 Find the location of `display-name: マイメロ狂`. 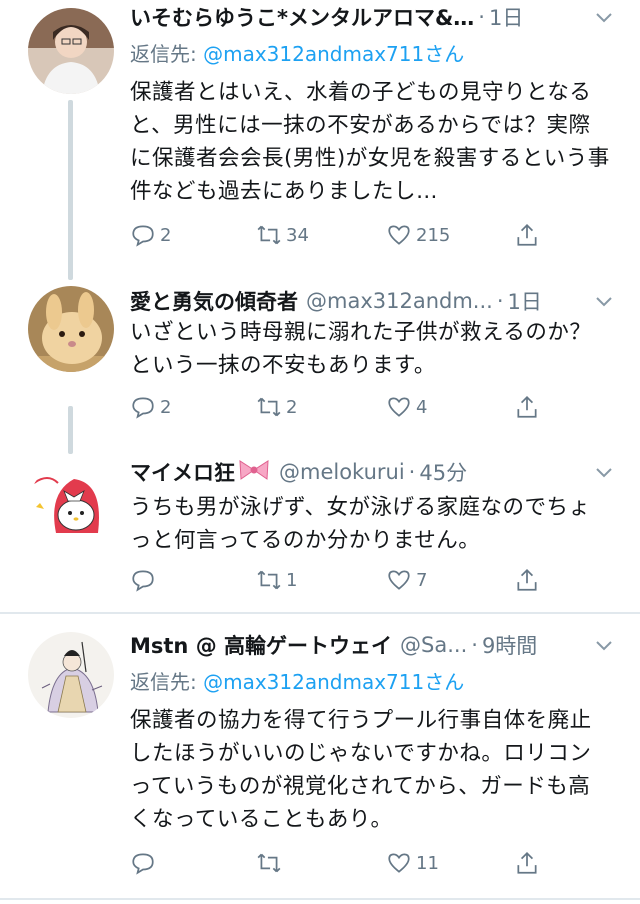

display-name: マイメロ狂 is located at coordinates (182, 472).